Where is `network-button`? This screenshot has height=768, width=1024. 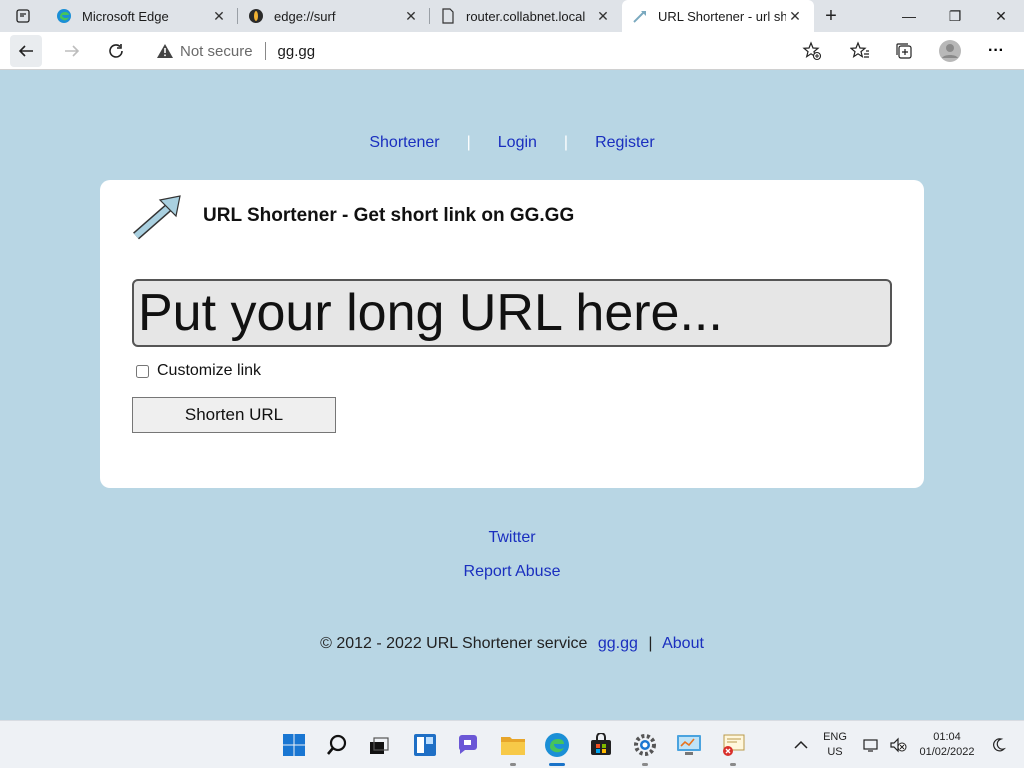
network-button is located at coordinates (872, 744).